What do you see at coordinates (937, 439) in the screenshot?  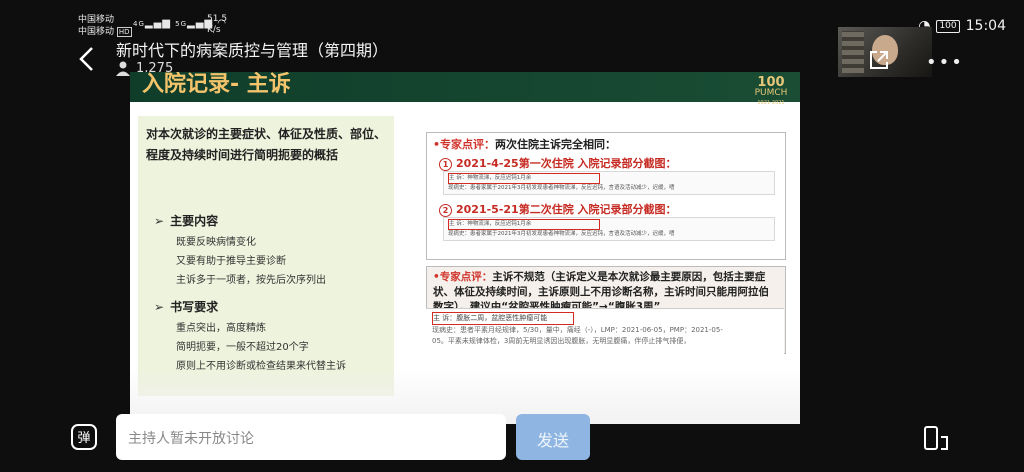 I see `screen-rotate-icon` at bounding box center [937, 439].